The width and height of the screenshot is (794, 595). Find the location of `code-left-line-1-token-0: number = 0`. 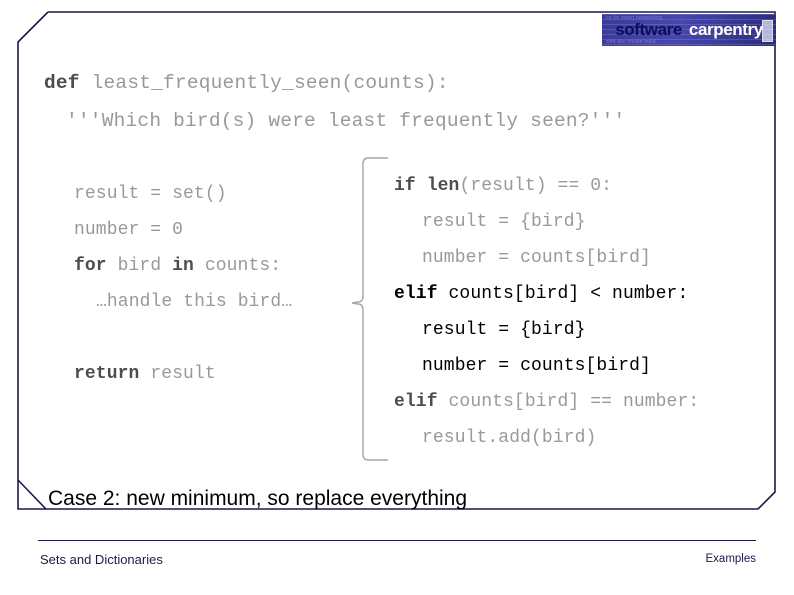

code-left-line-1-token-0: number = 0 is located at coordinates (129, 230).